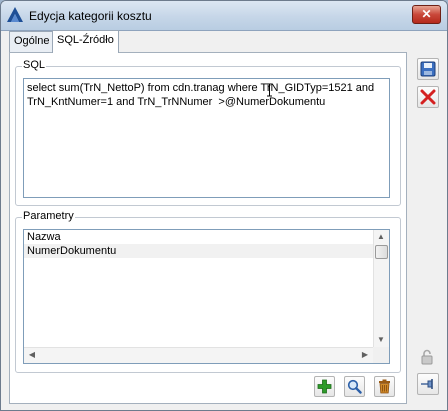 The image size is (448, 411). Describe the element at coordinates (365, 355) in the screenshot. I see `scroll-right-icon: ▶` at that location.